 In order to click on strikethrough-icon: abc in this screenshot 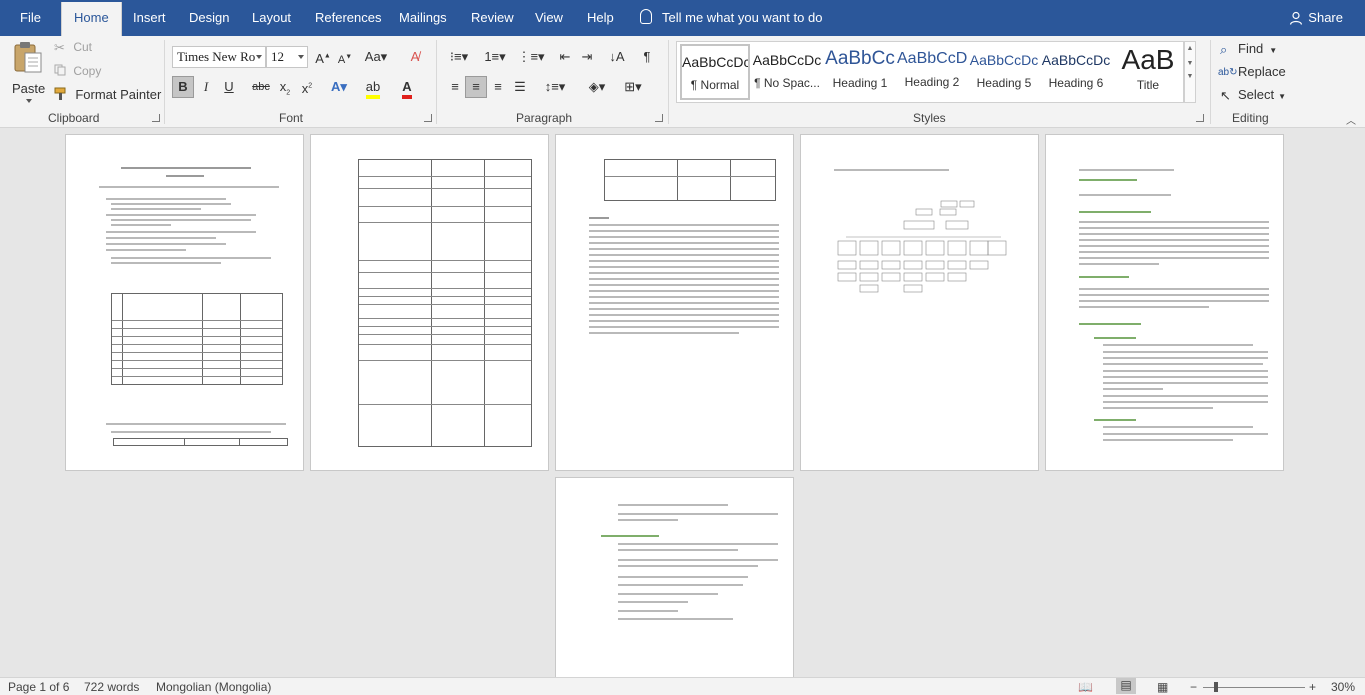, I will do `click(261, 87)`.